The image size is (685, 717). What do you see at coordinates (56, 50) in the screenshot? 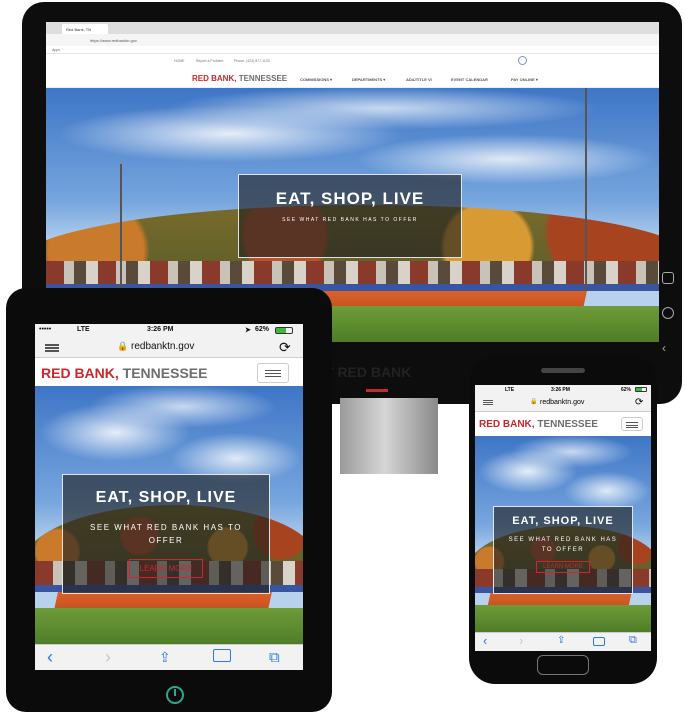
I see `bookmark-apps: Apps` at bounding box center [56, 50].